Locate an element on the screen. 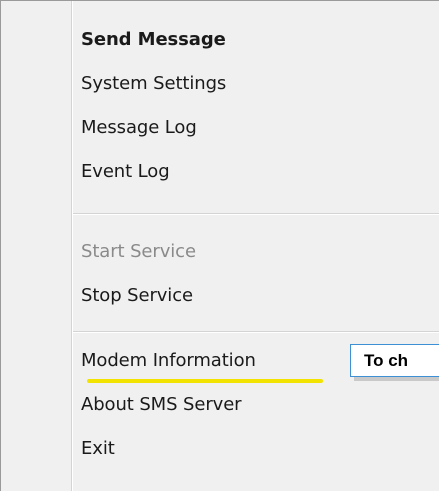 This screenshot has height=491, width=439. menu-item-send-message: Send Message is located at coordinates (153, 40).